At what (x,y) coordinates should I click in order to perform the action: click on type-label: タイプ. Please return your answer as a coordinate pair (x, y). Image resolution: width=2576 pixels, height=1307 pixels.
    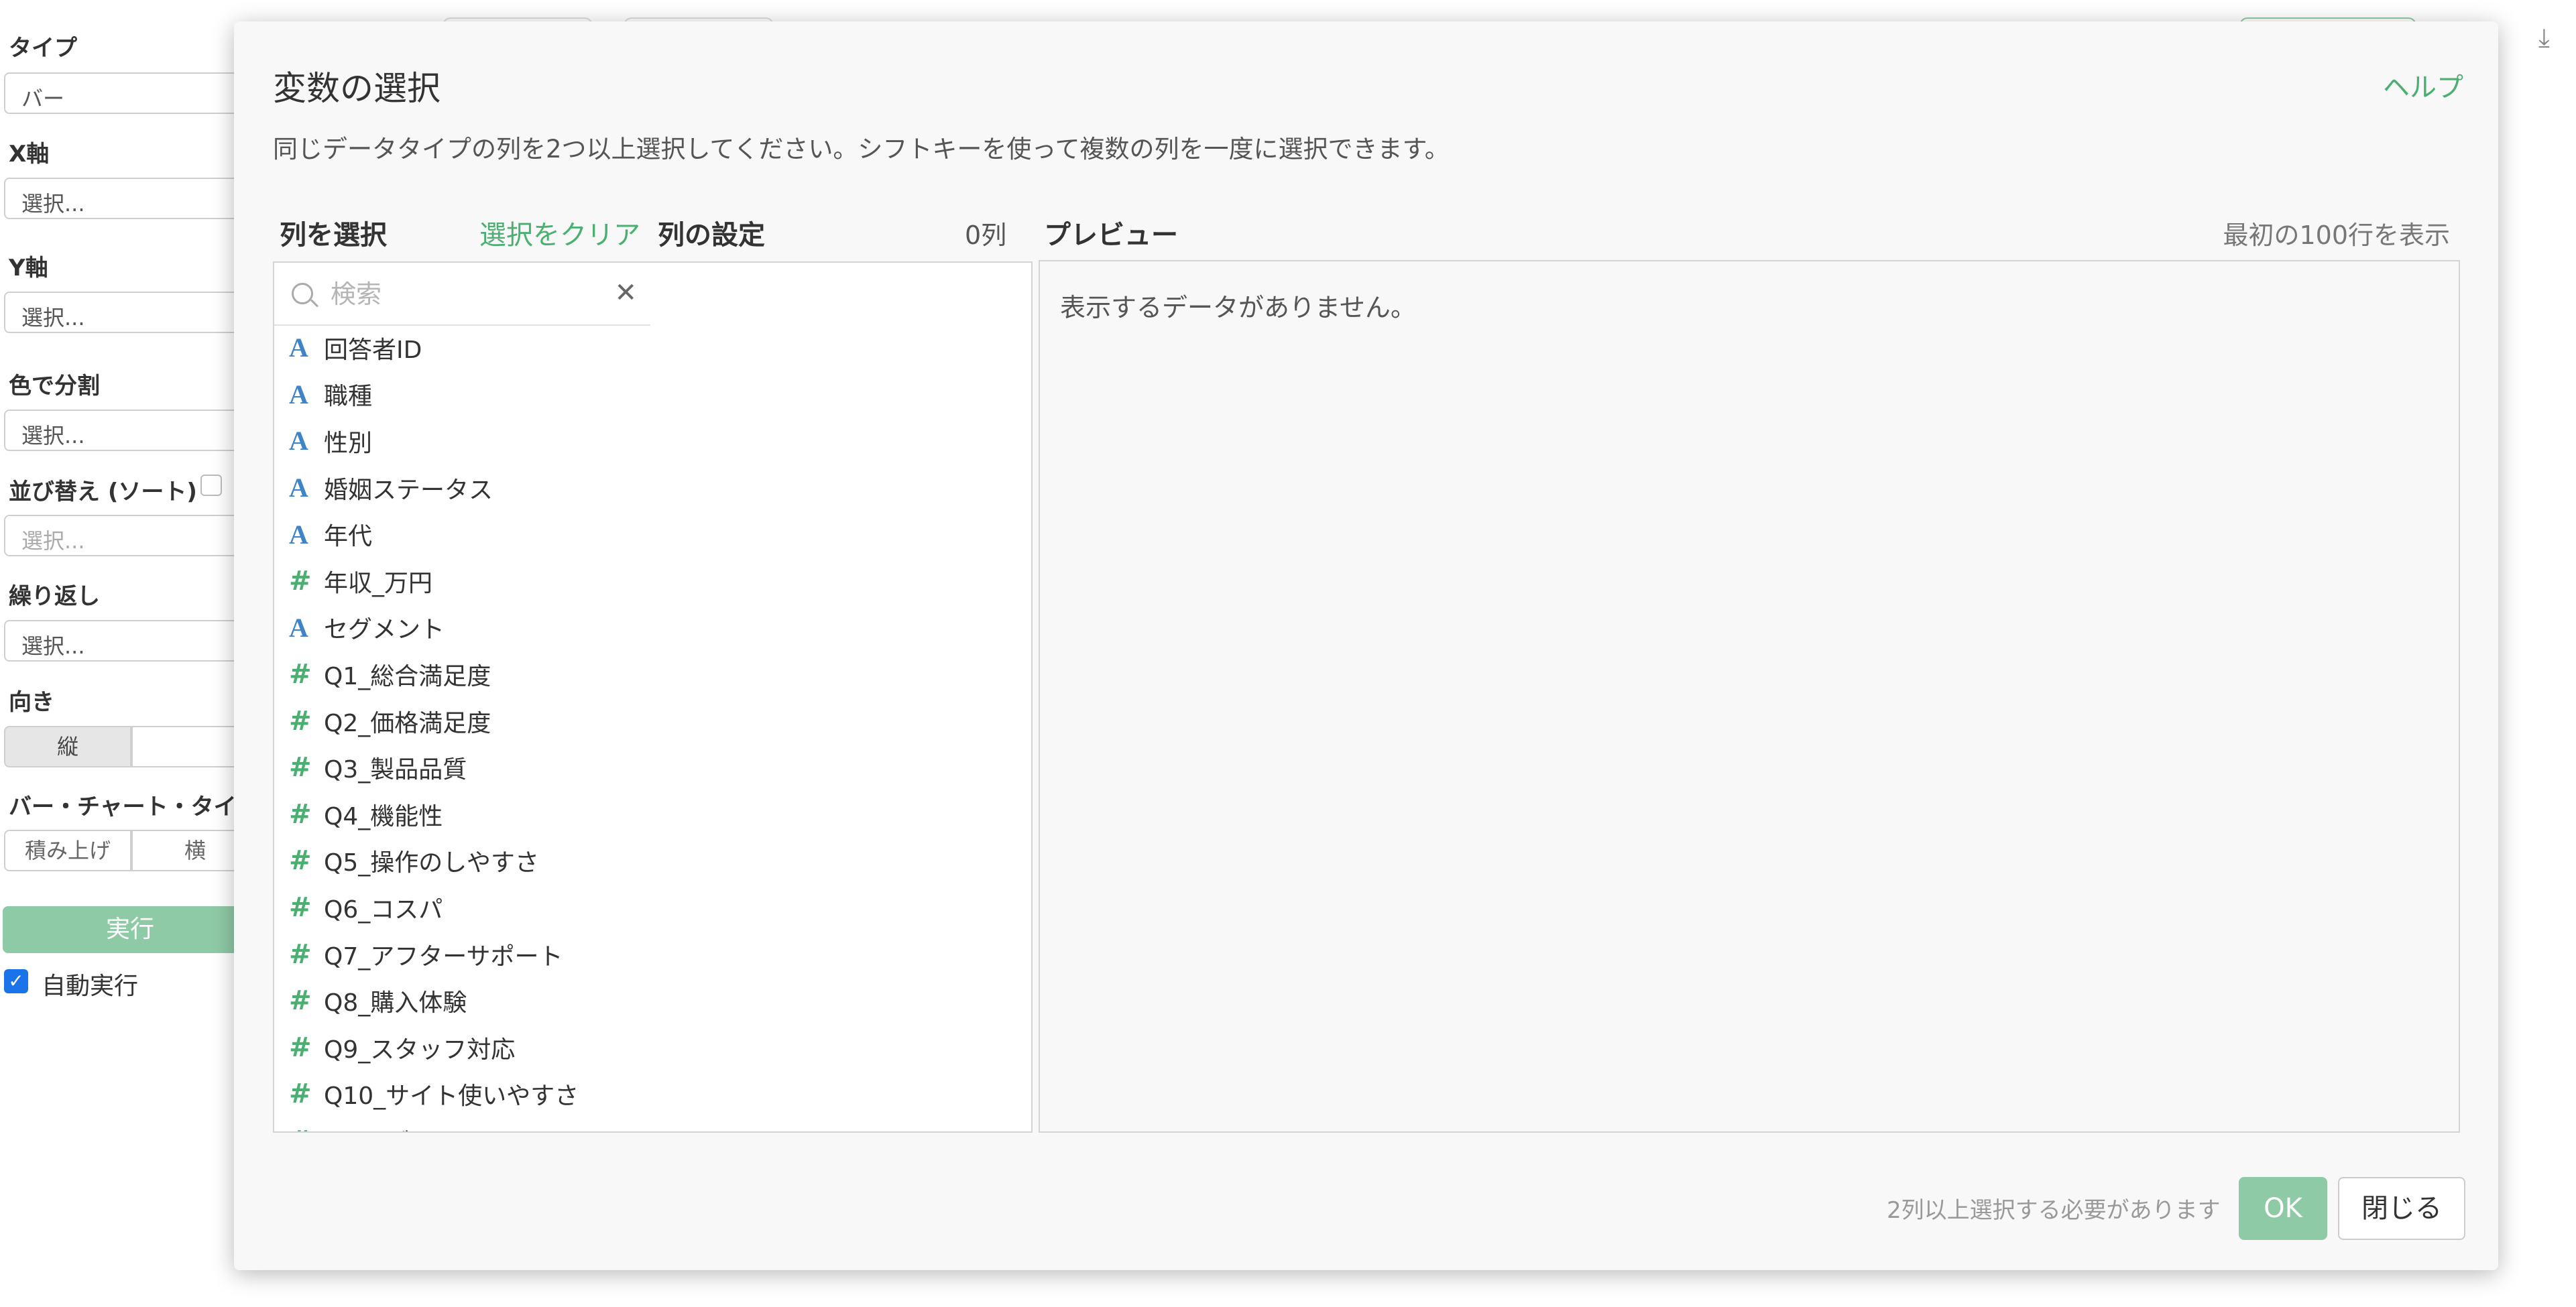
    Looking at the image, I should click on (43, 48).